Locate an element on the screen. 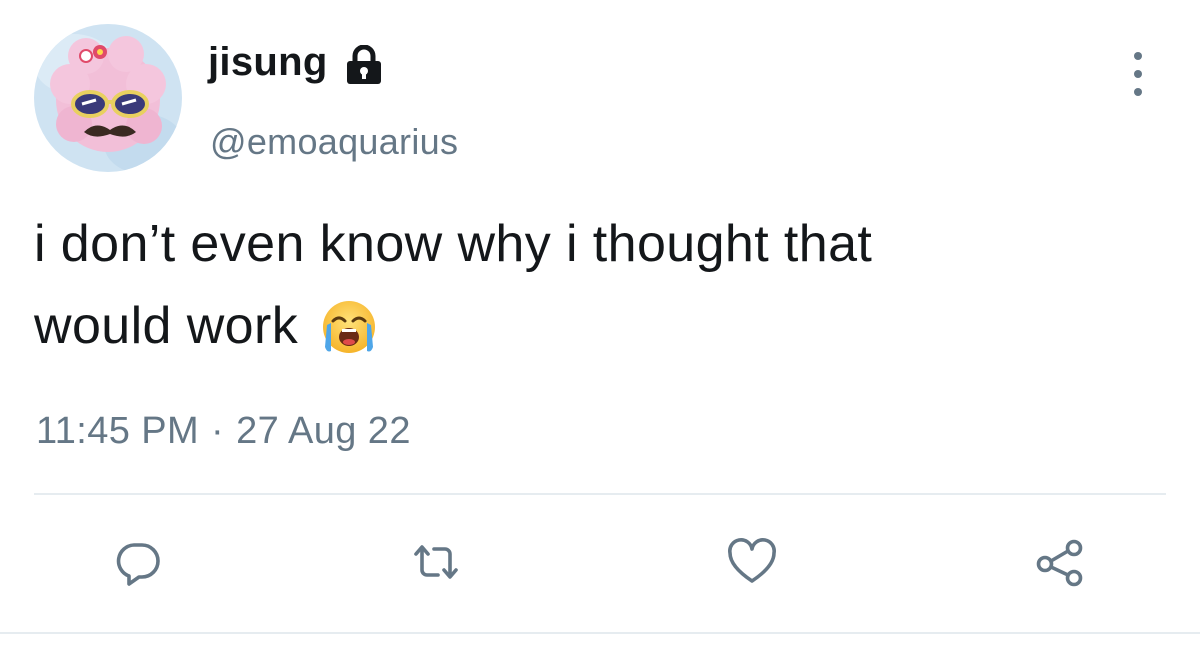  share-button is located at coordinates (1060, 562).